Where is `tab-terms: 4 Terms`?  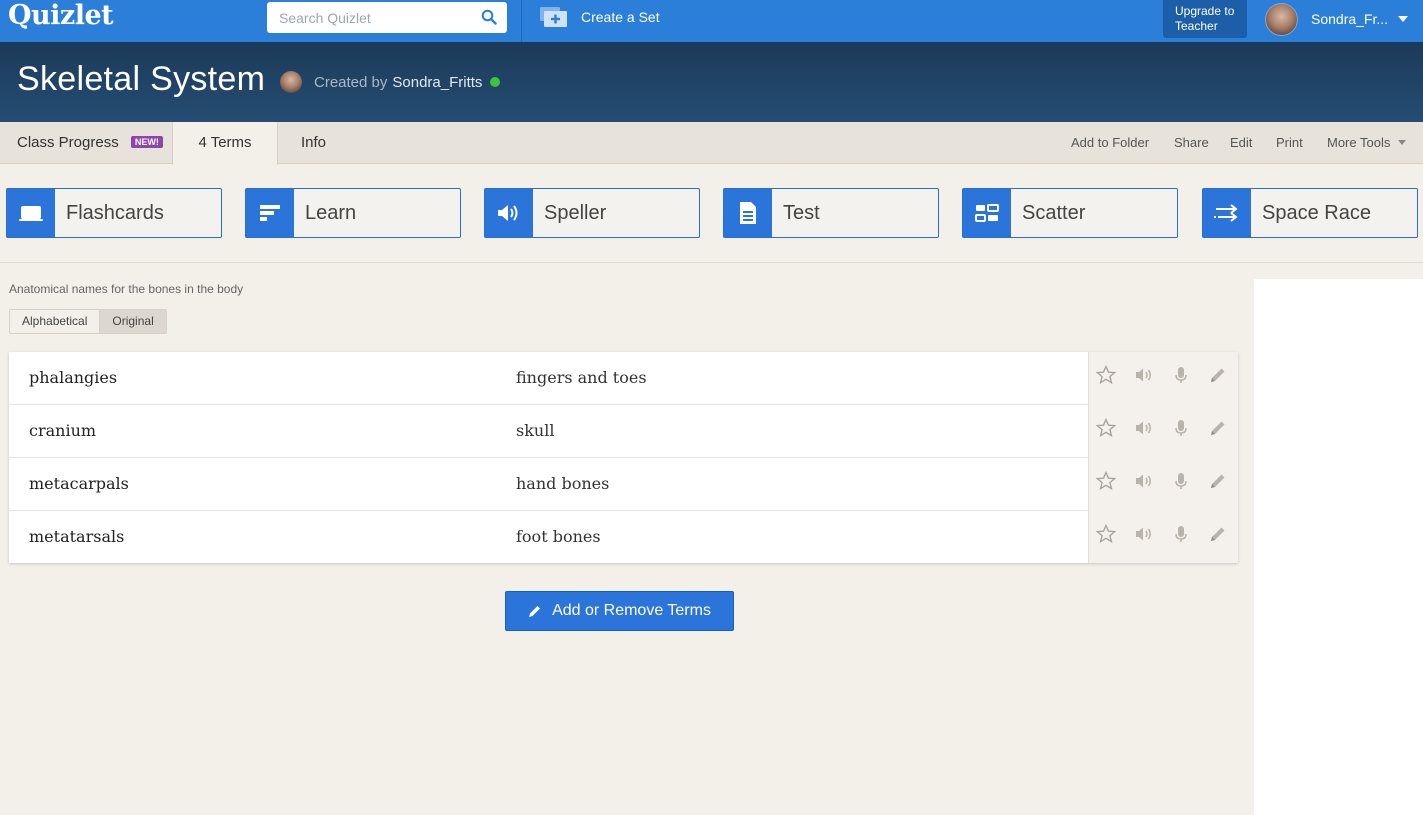
tab-terms: 4 Terms is located at coordinates (225, 143).